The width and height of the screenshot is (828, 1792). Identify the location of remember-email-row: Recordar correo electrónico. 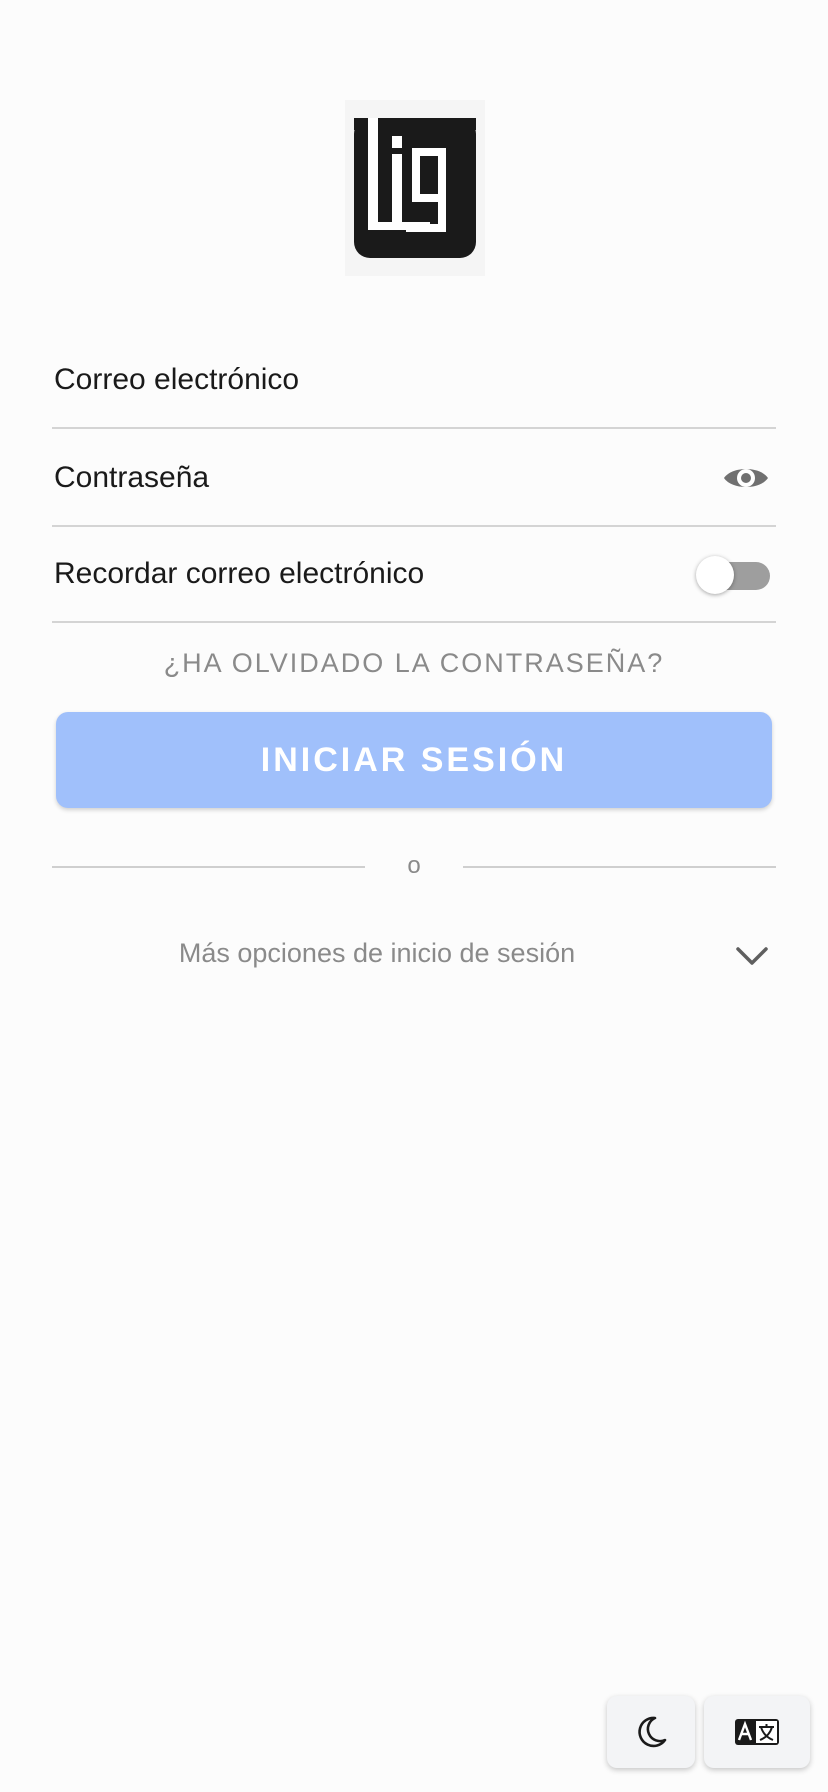
(414, 575).